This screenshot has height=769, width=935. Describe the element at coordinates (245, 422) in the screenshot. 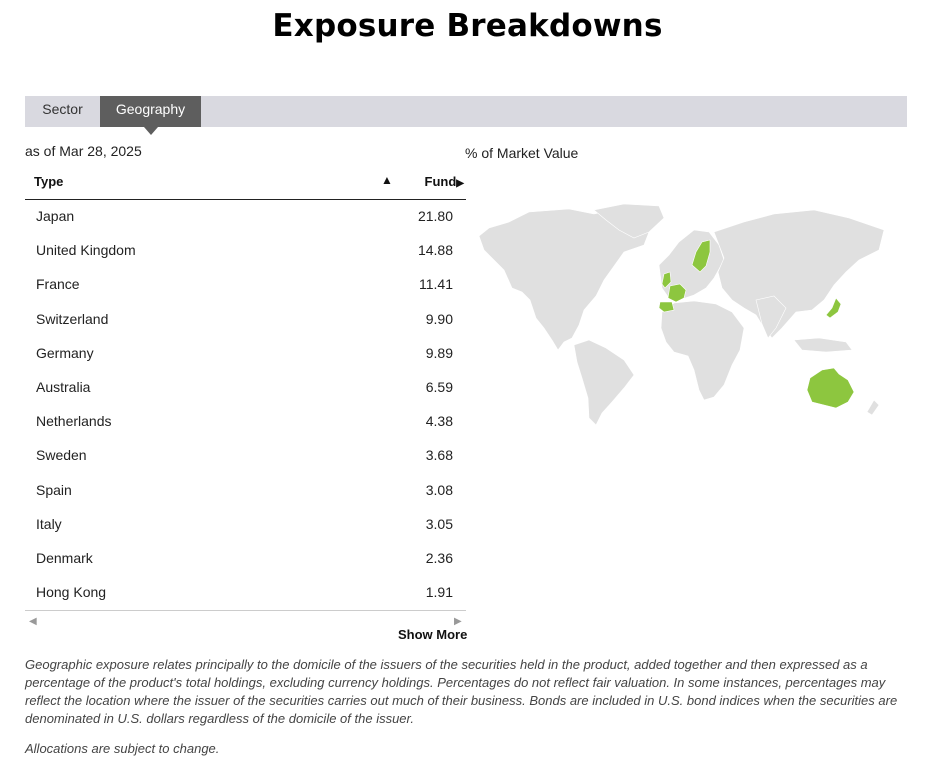

I see `table-row: Netherlands 4.38` at that location.